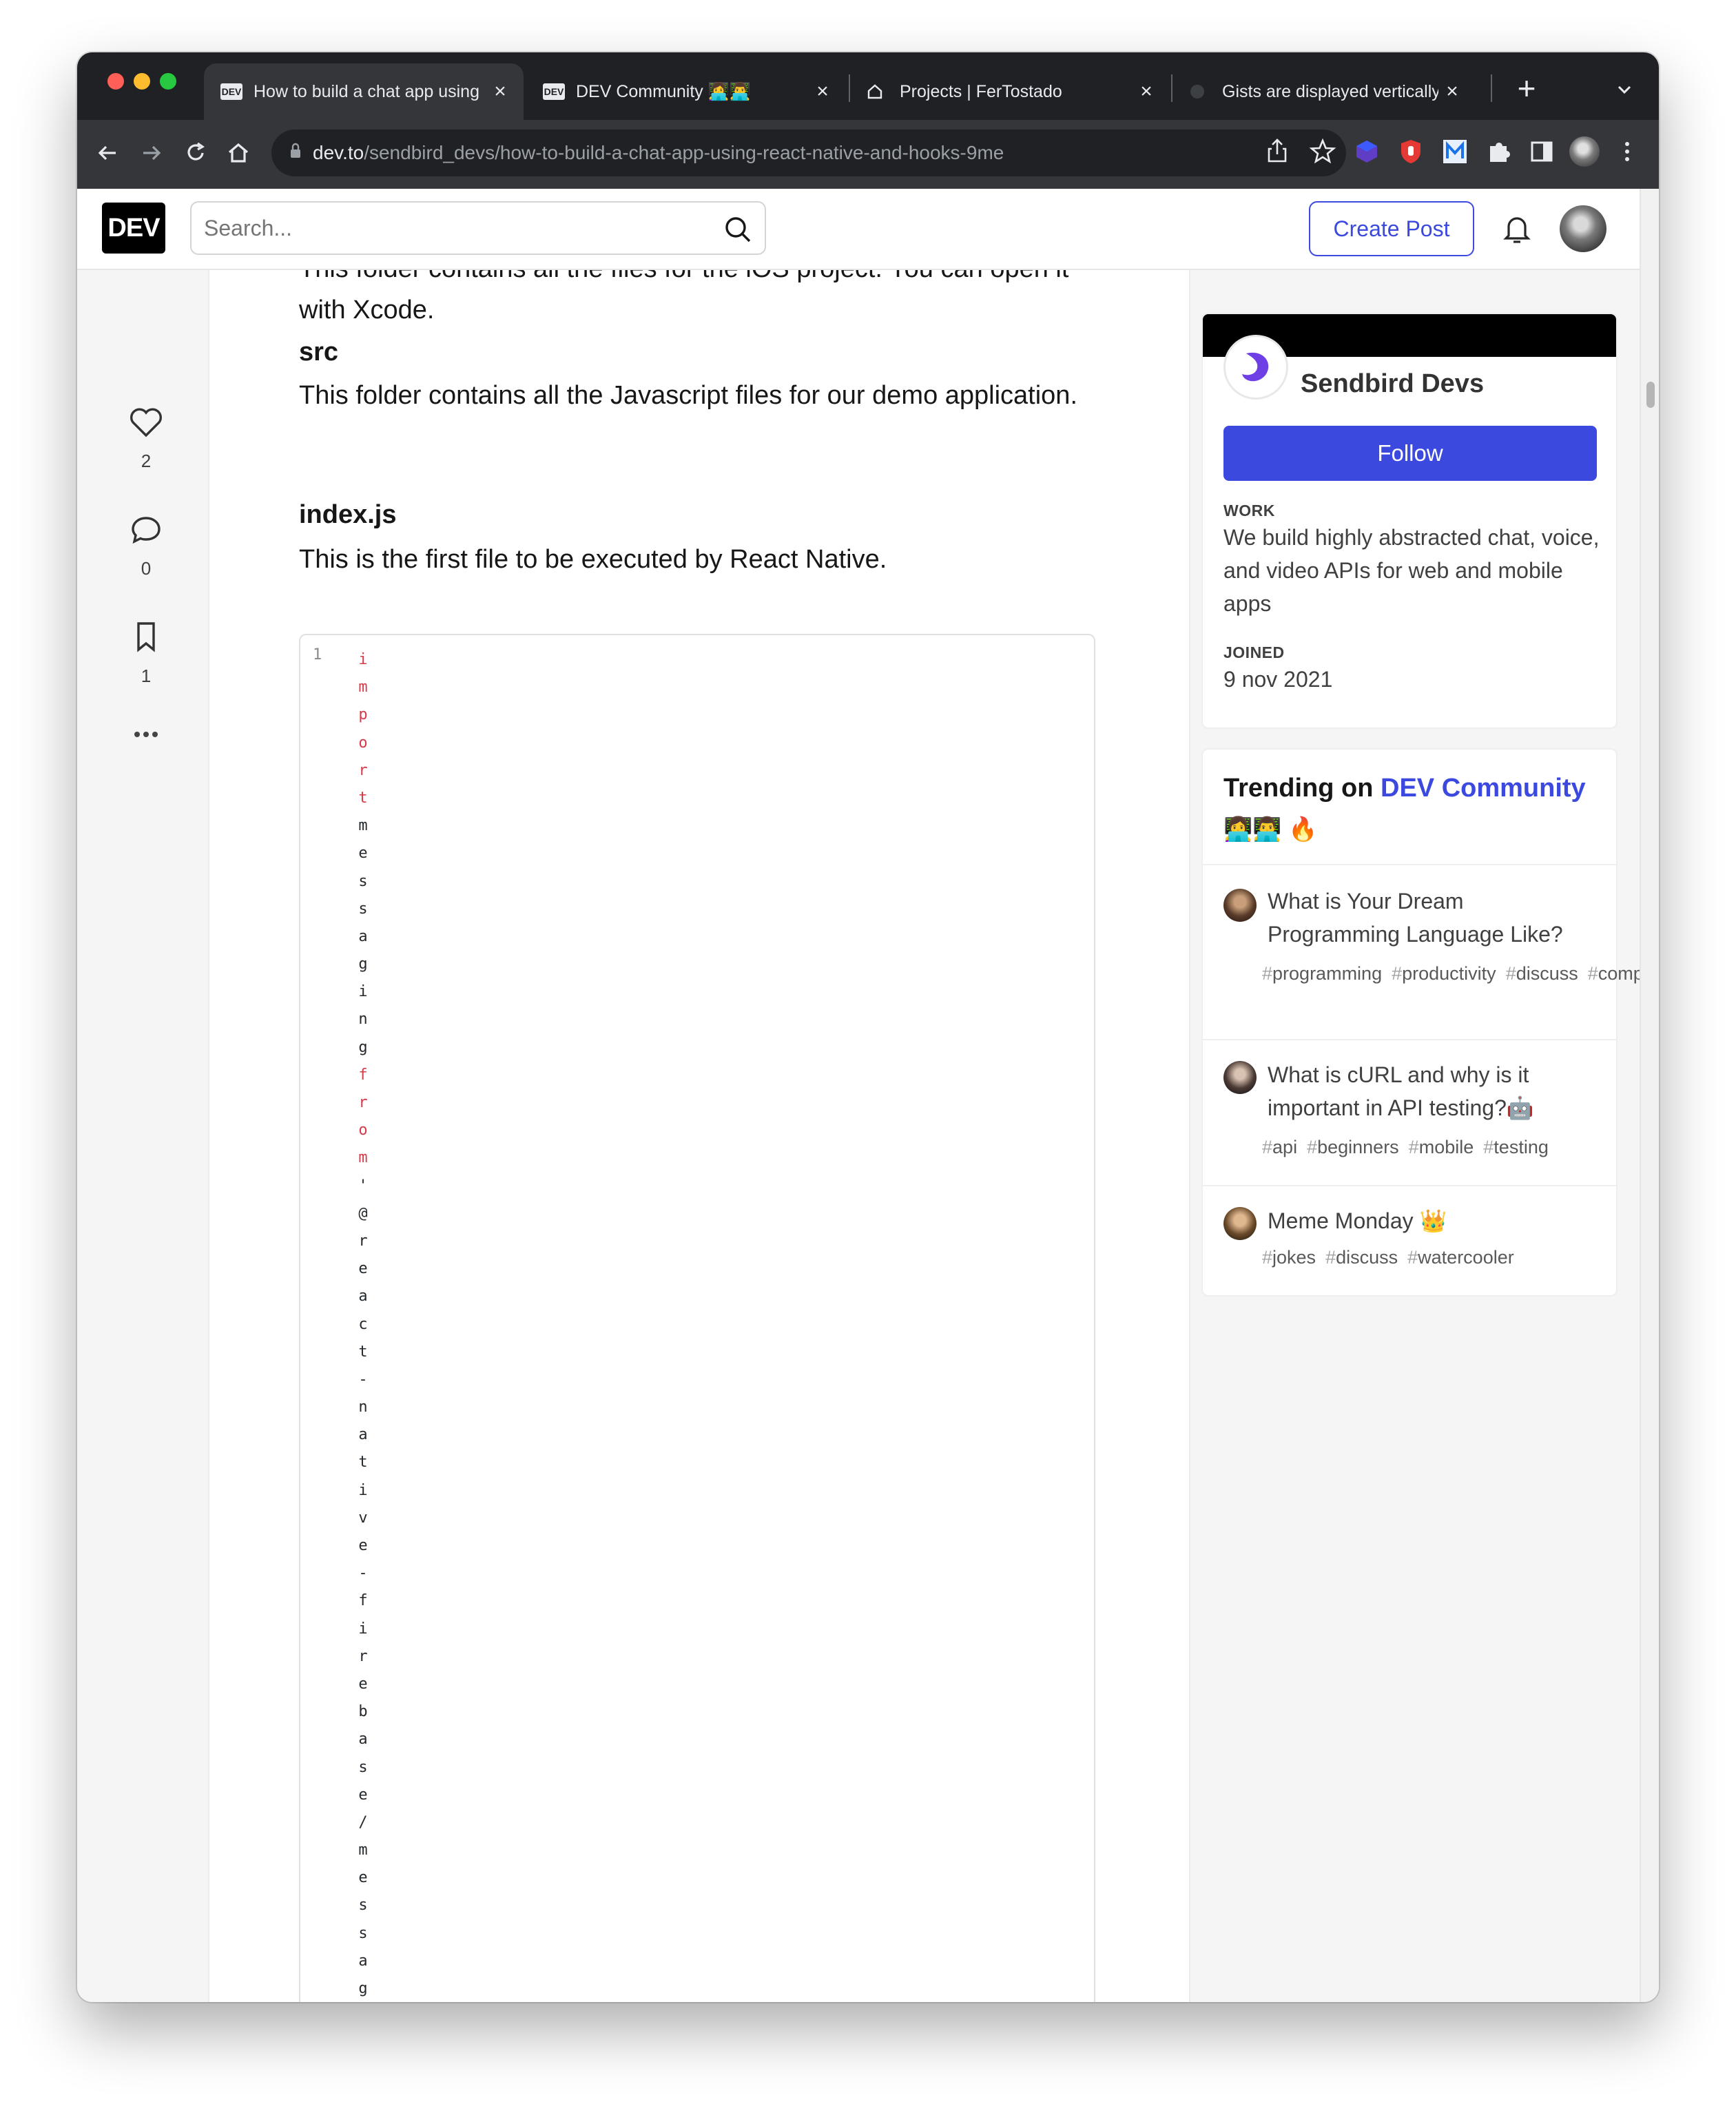 The height and width of the screenshot is (2104, 1736). Describe the element at coordinates (146, 439) in the screenshot. I see `like-reaction: 2` at that location.